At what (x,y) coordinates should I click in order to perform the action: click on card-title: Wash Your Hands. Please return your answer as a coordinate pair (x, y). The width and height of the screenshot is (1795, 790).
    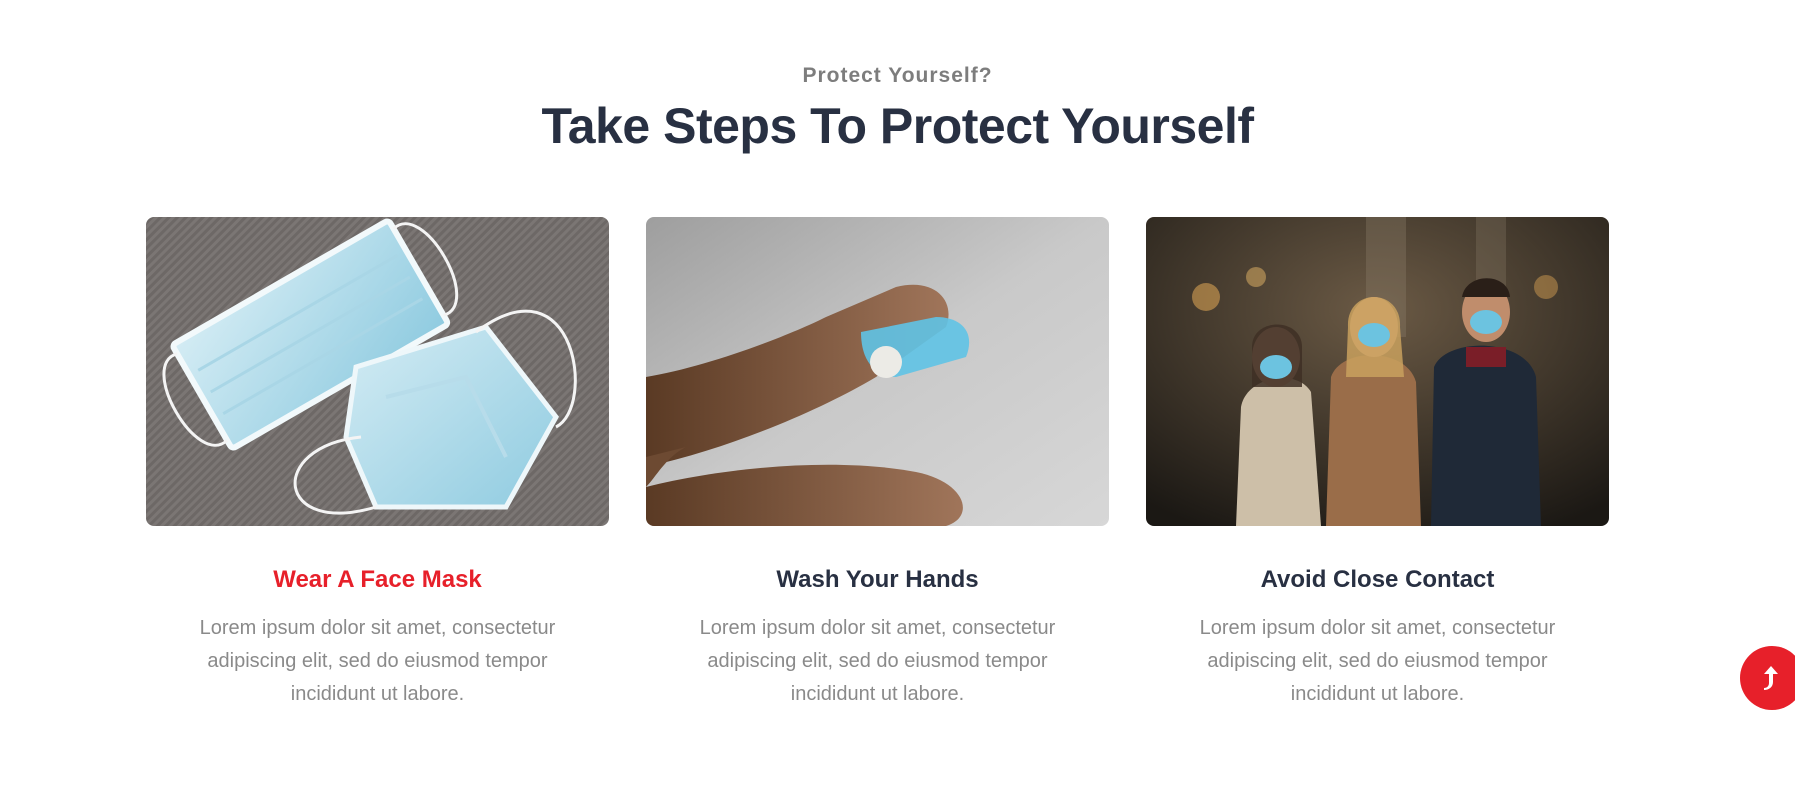
    Looking at the image, I should click on (877, 580).